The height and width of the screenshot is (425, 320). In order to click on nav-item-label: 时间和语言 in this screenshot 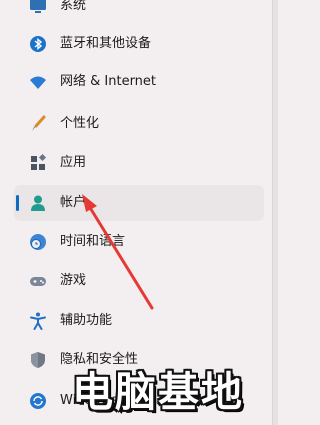, I will do `click(93, 241)`.